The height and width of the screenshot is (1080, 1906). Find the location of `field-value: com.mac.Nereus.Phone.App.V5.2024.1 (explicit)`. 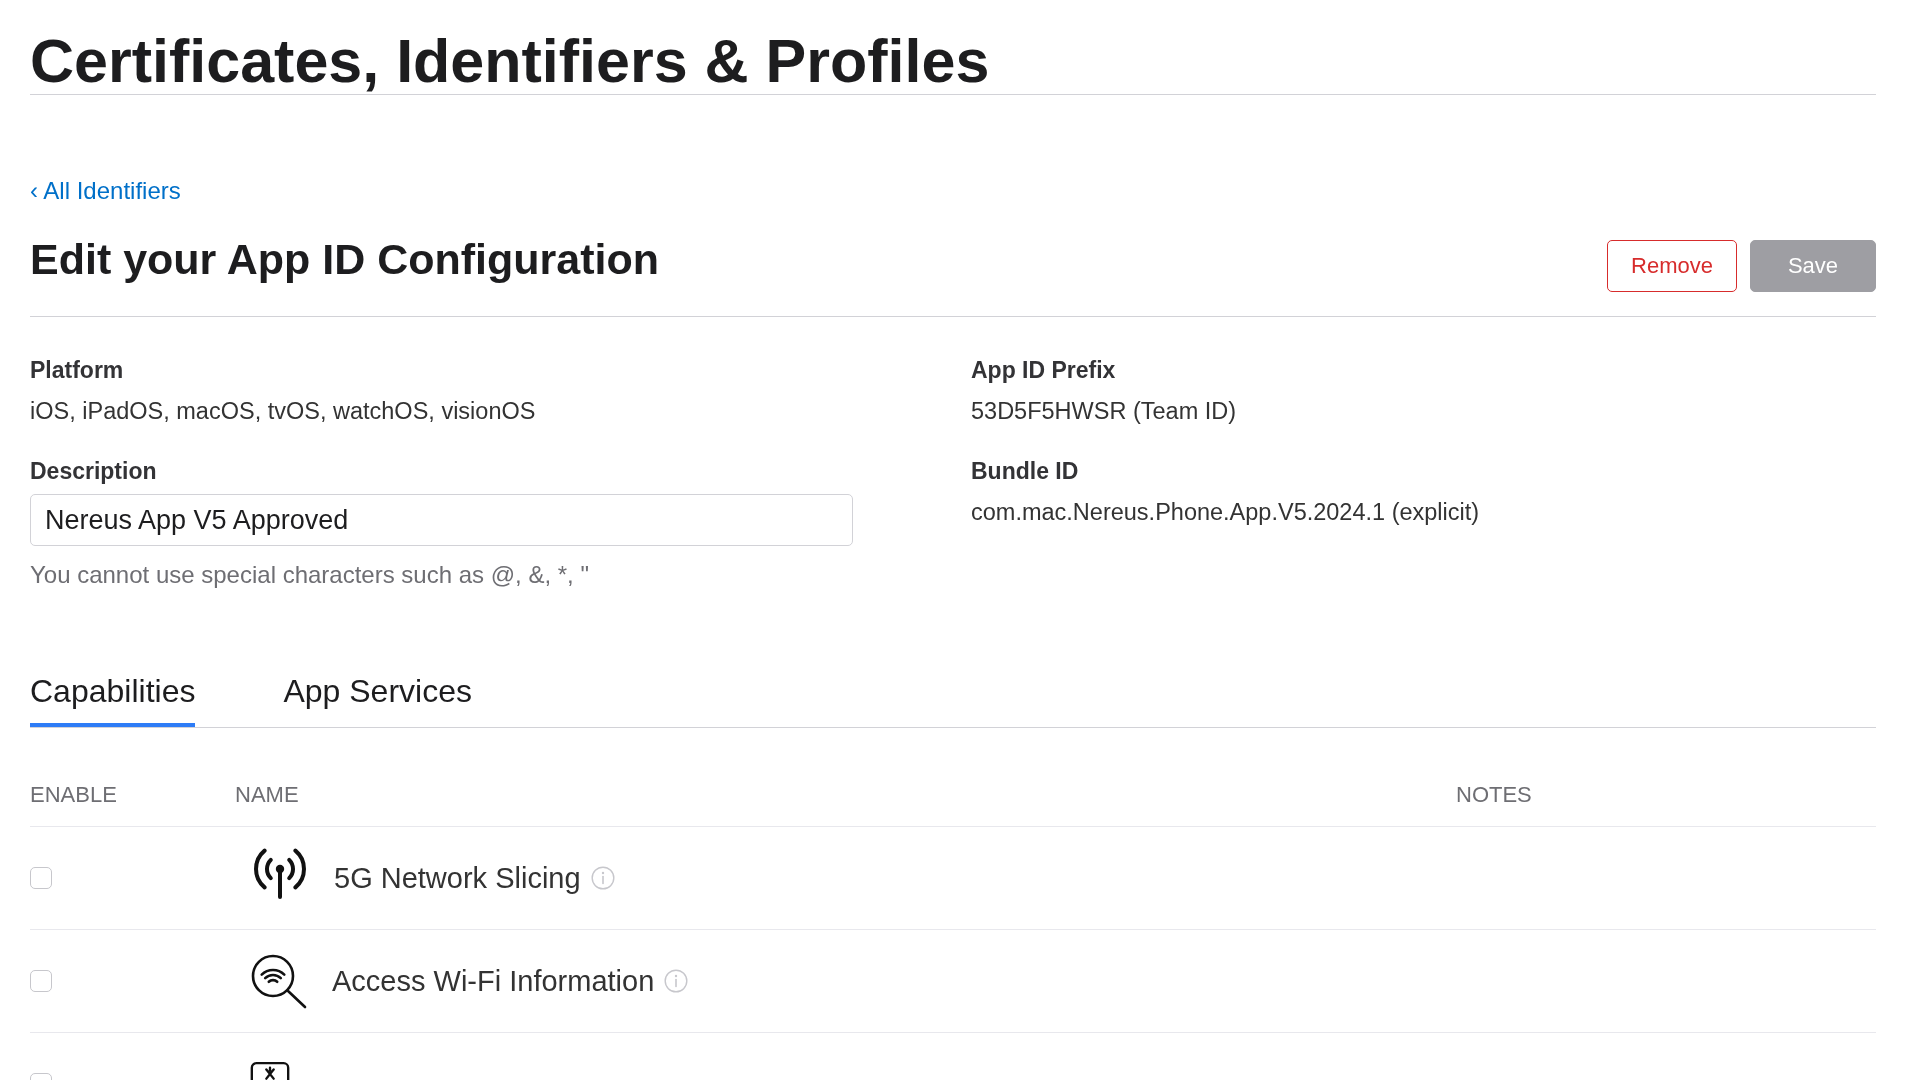

field-value: com.mac.Nereus.Phone.App.V5.2024.1 (explicit) is located at coordinates (1225, 512).